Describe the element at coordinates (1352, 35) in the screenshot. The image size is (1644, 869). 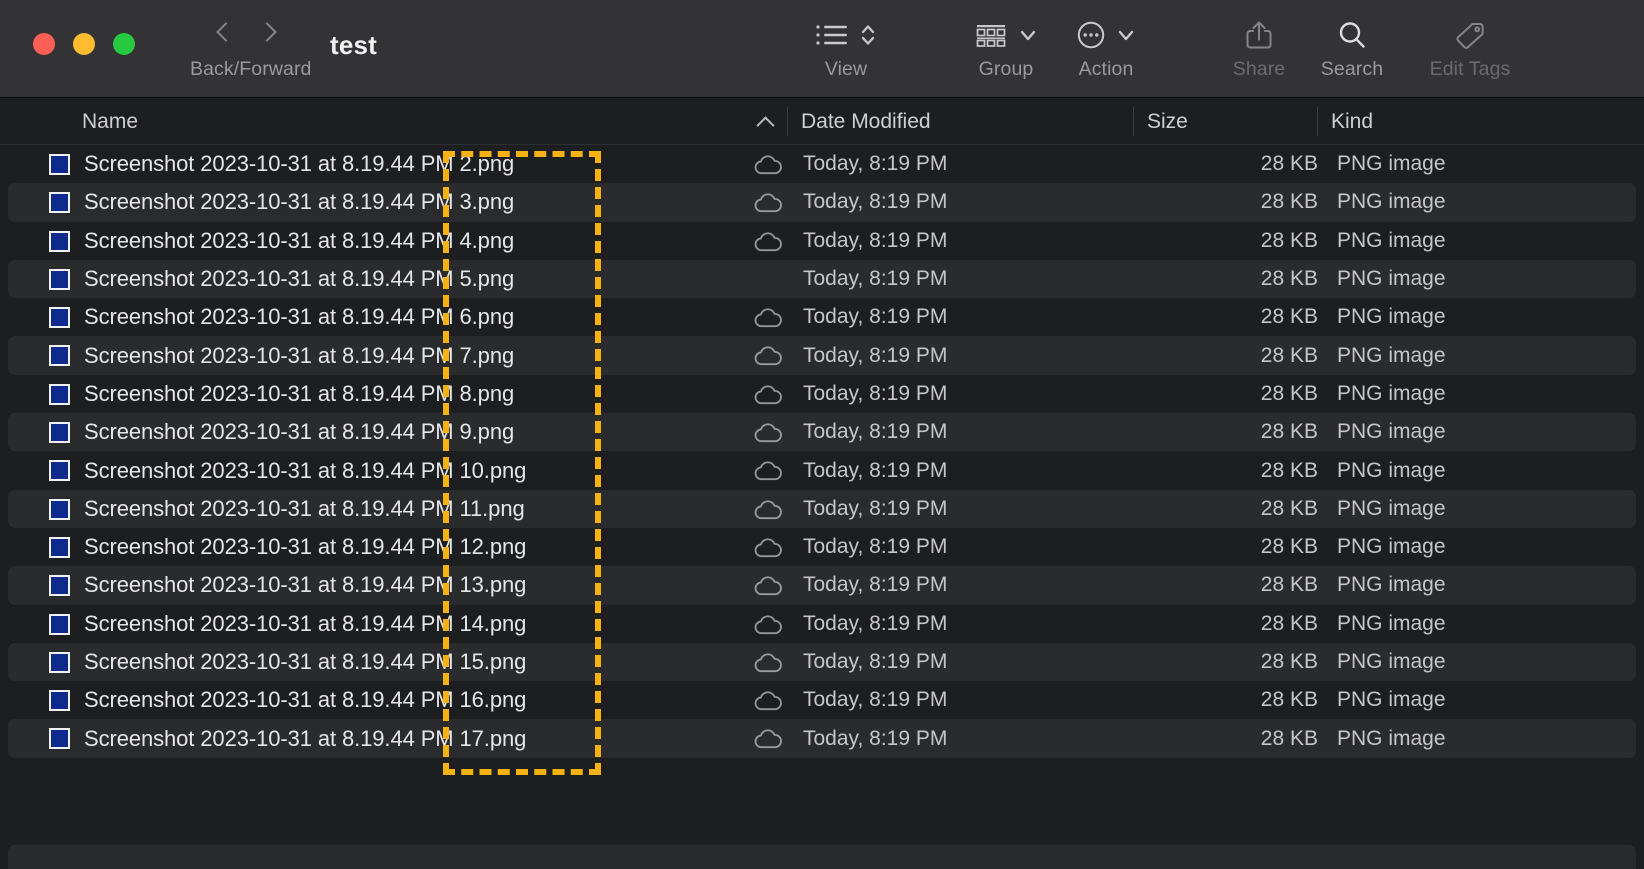
I see `search-icon` at that location.